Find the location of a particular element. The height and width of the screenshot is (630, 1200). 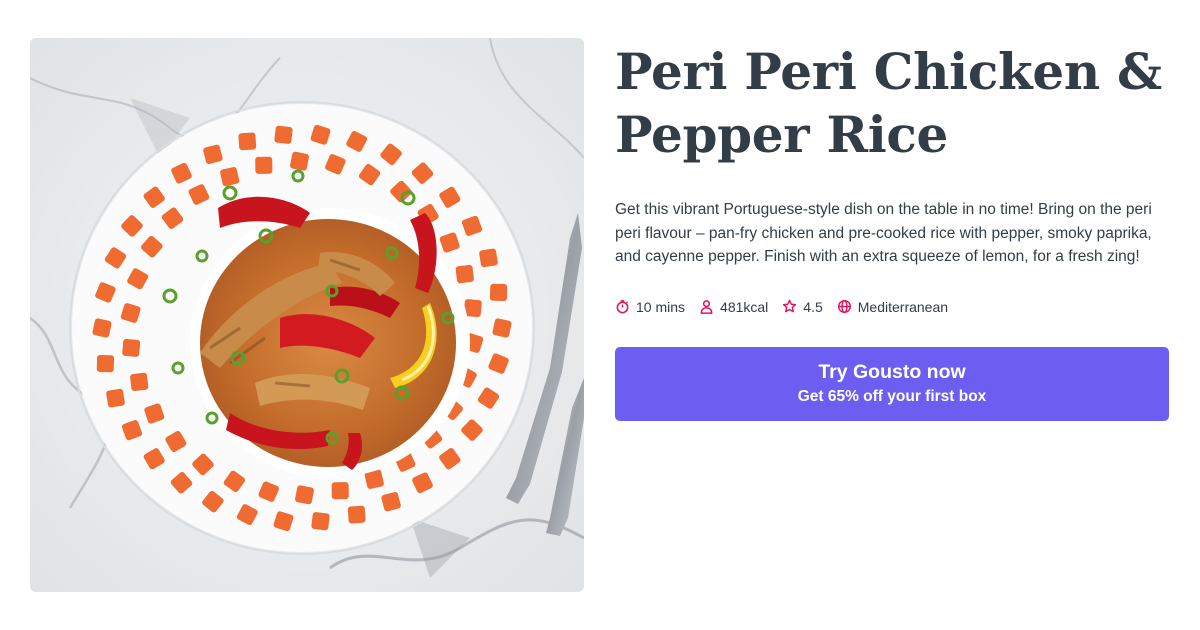

star-icon is located at coordinates (790, 306).